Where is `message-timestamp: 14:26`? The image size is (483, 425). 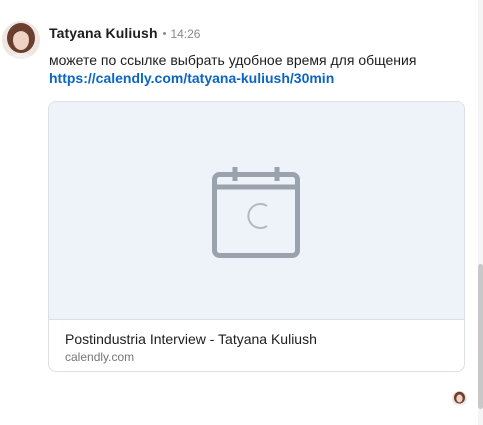 message-timestamp: 14:26 is located at coordinates (185, 34).